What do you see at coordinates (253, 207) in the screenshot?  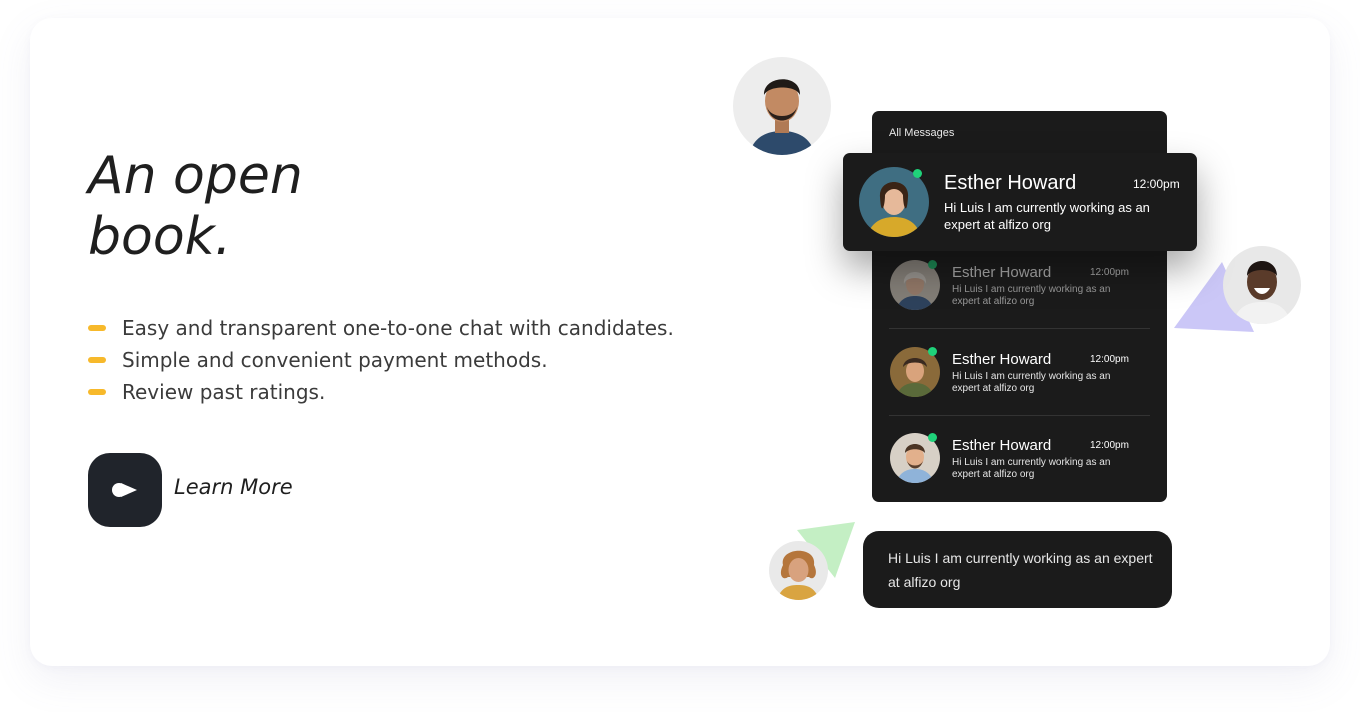 I see `headline: An open book.` at bounding box center [253, 207].